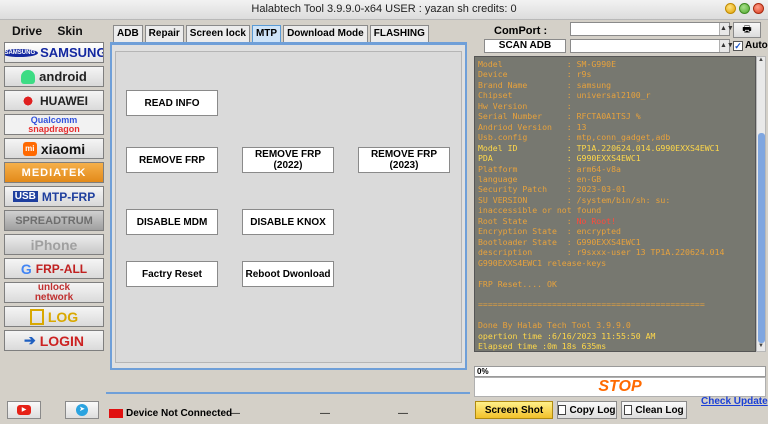 The width and height of the screenshot is (768, 424). What do you see at coordinates (559, 158) in the screenshot?
I see `log-line: PDA : G990EXXS4EWC1` at bounding box center [559, 158].